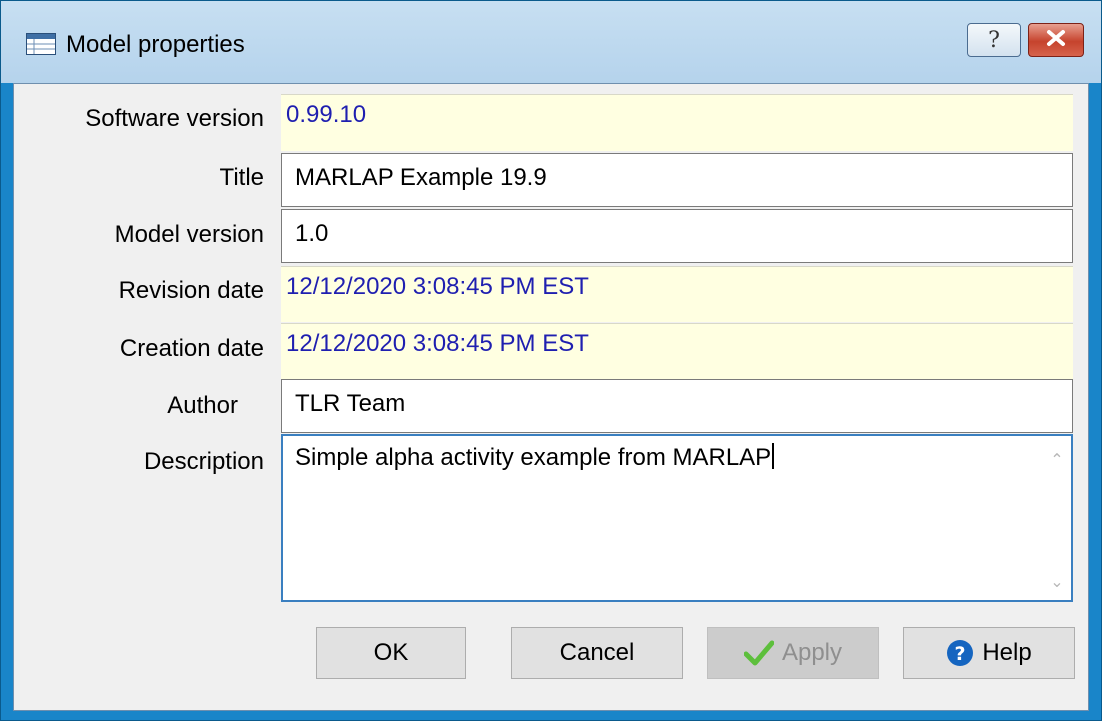 Image resolution: width=1102 pixels, height=721 pixels. I want to click on ok-button-label: OK, so click(391, 652).